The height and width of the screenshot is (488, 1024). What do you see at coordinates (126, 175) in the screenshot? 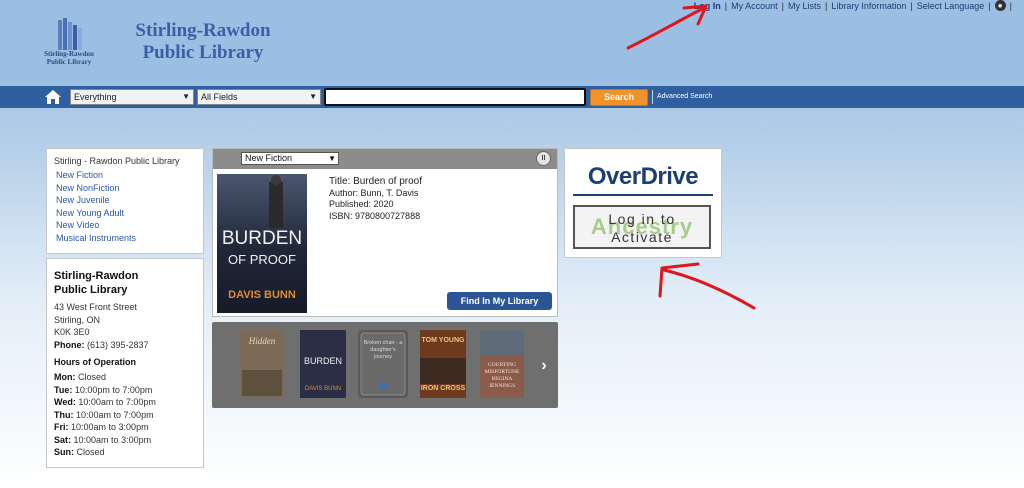
I see `sidebar-link-new-fiction: New Fiction` at bounding box center [126, 175].